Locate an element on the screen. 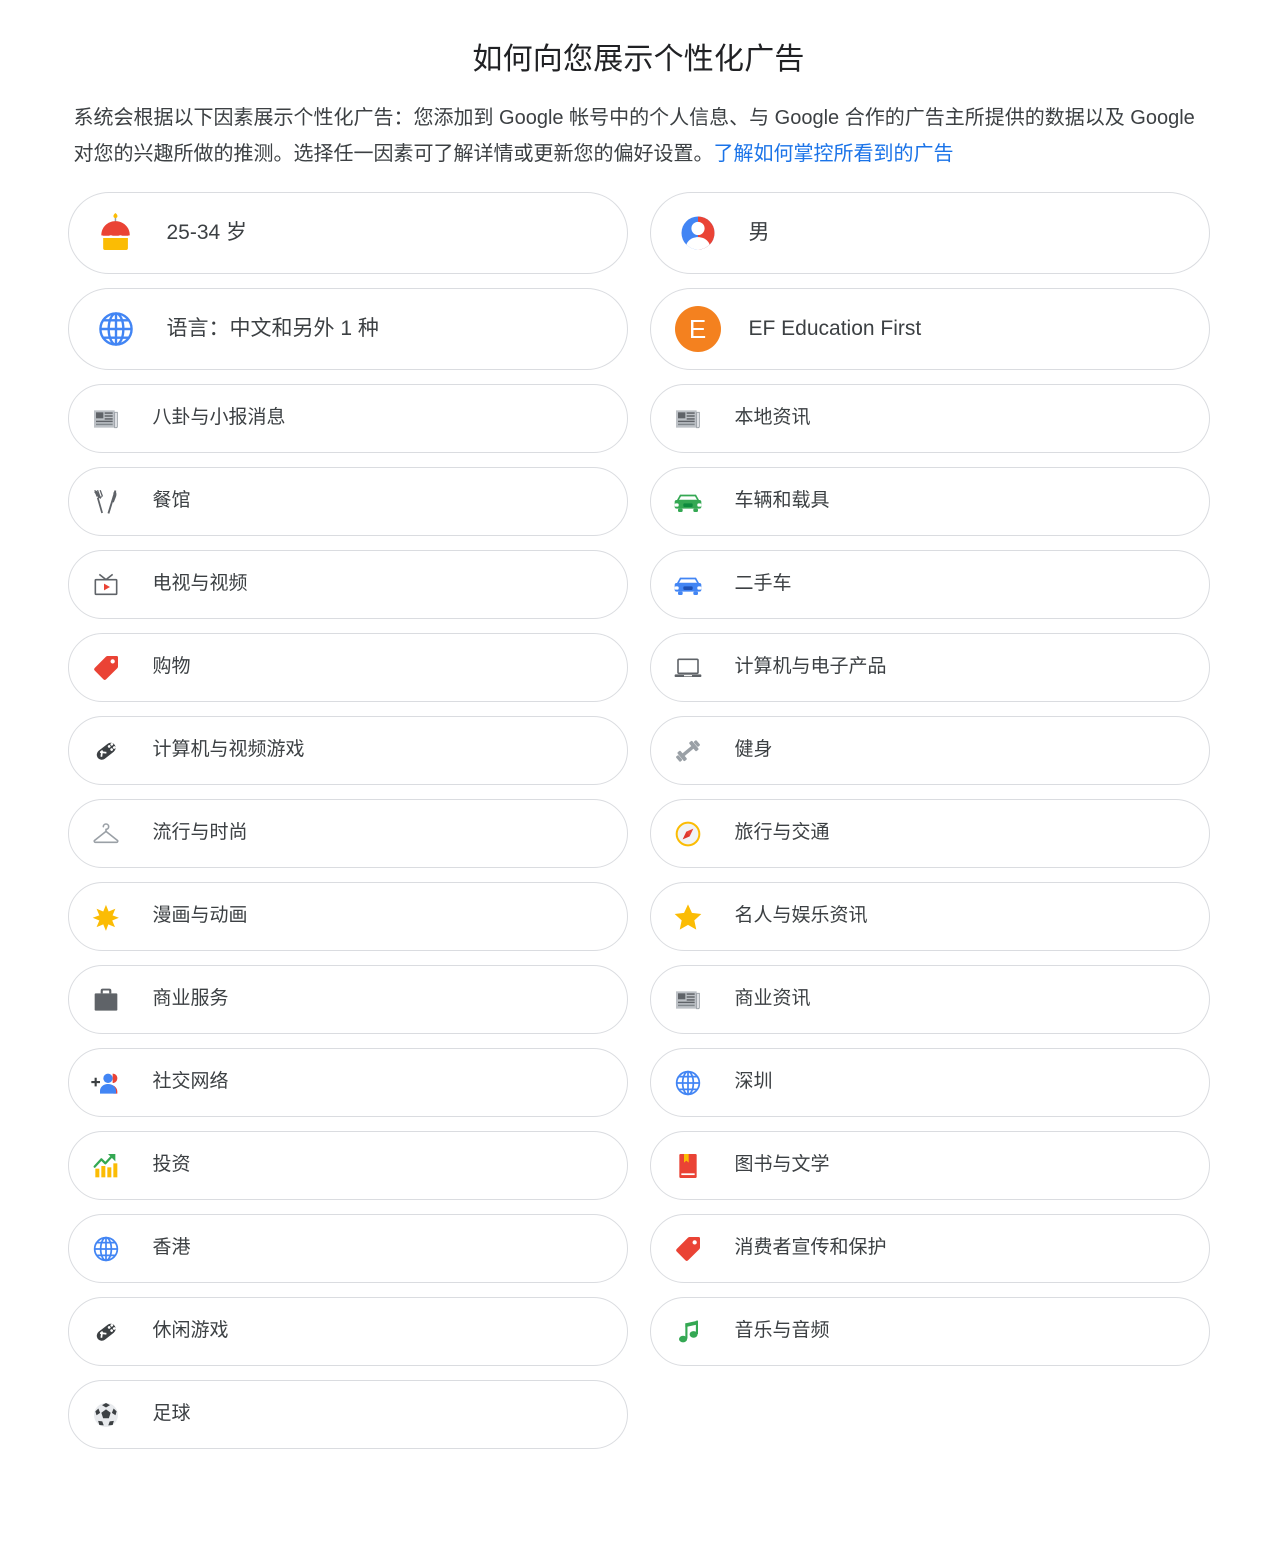 This screenshot has width=1277, height=1559. factor-card: 本地资讯 is located at coordinates (929, 418).